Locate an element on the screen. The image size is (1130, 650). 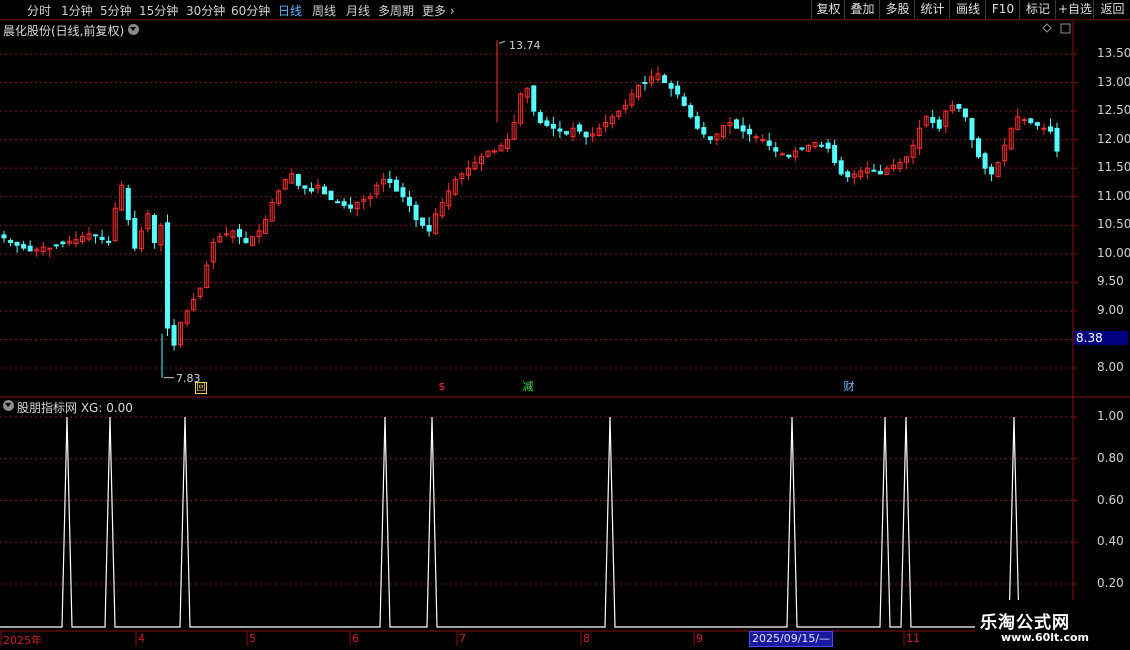
price-axis-label: 9.50 is located at coordinates (1110, 281).